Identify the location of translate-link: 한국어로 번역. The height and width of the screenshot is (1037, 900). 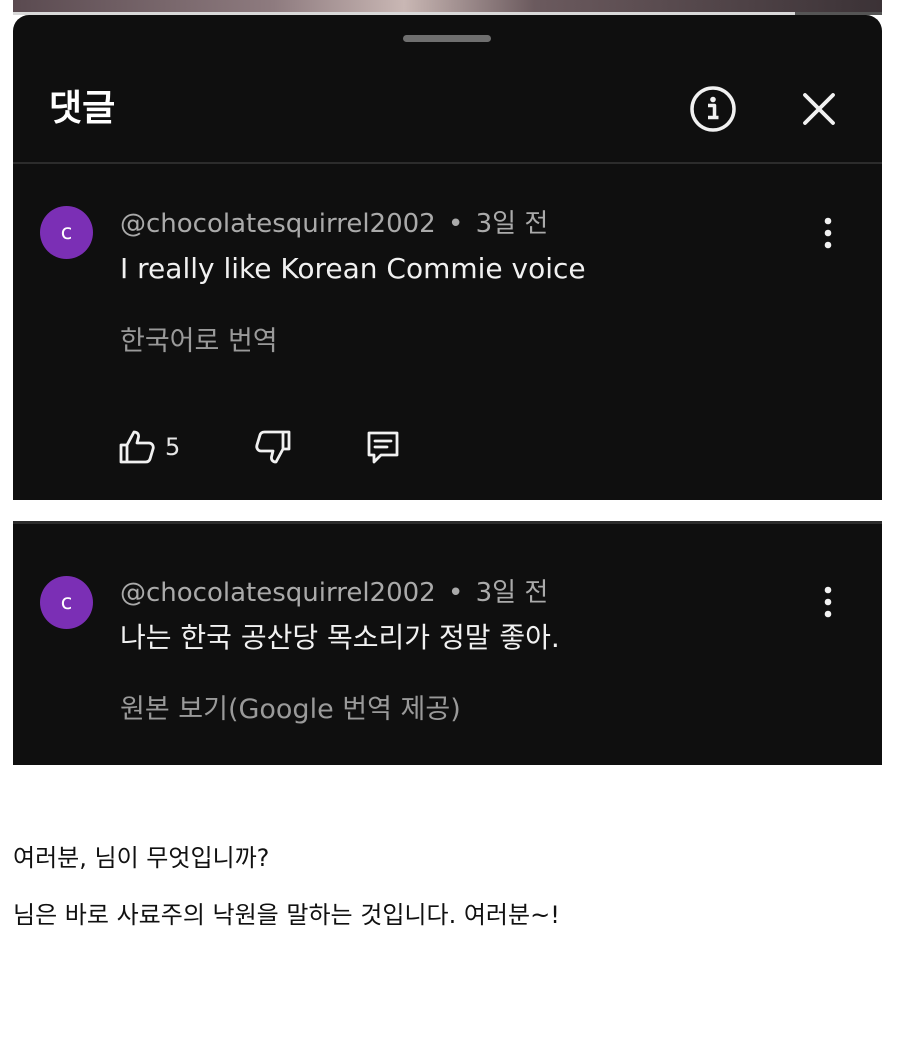
(199, 342).